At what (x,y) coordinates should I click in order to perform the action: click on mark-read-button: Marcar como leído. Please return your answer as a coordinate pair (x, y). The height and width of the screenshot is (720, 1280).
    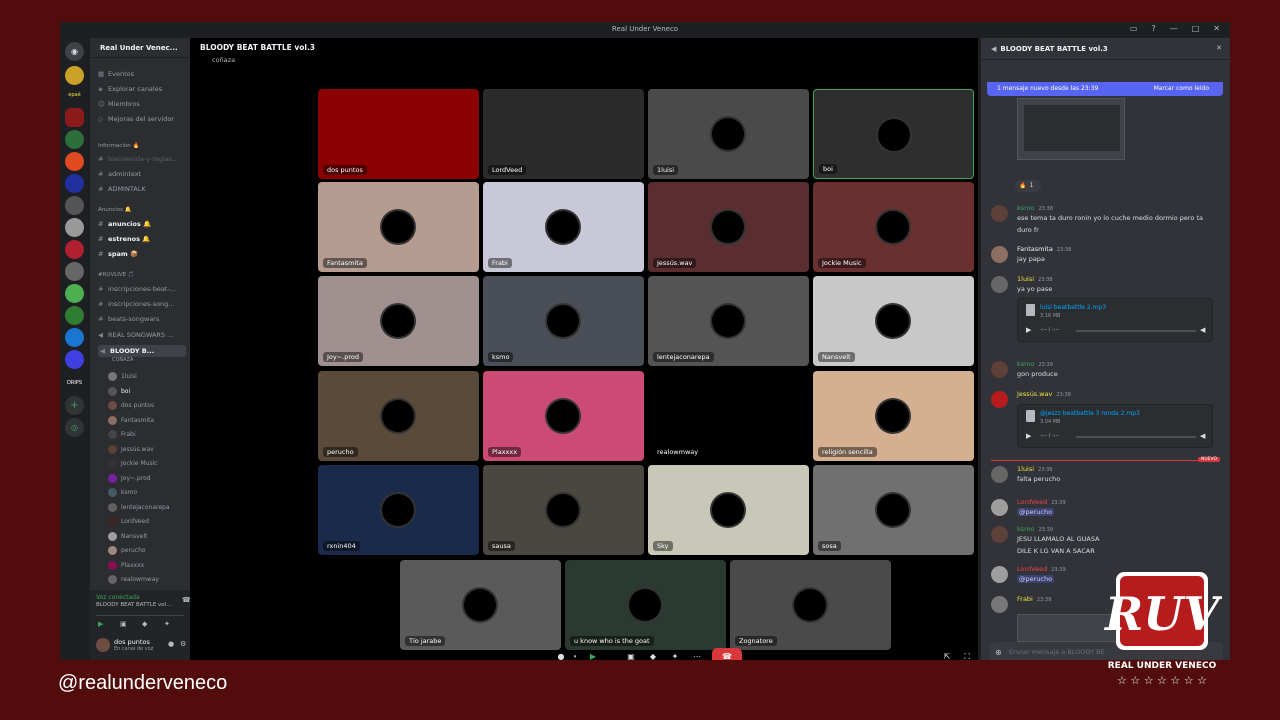
    Looking at the image, I should click on (1181, 89).